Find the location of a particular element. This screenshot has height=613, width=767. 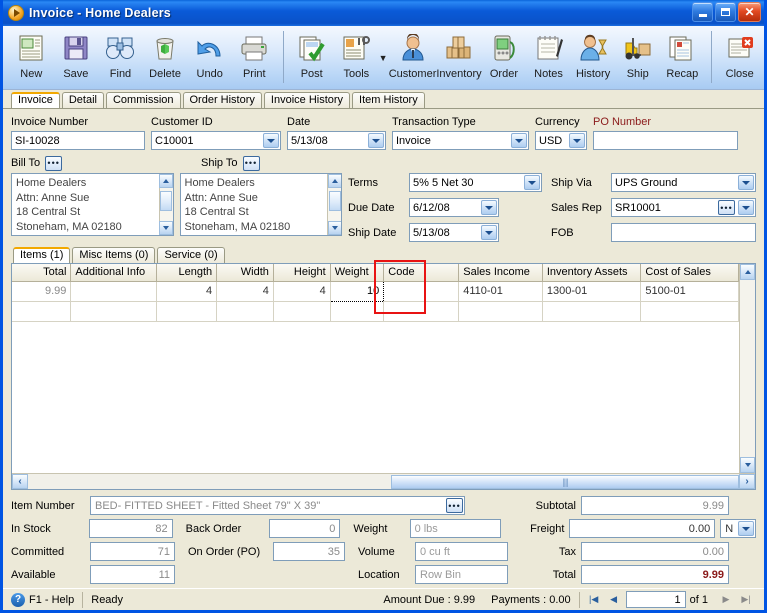

tab-service: Service (0) is located at coordinates (191, 255).